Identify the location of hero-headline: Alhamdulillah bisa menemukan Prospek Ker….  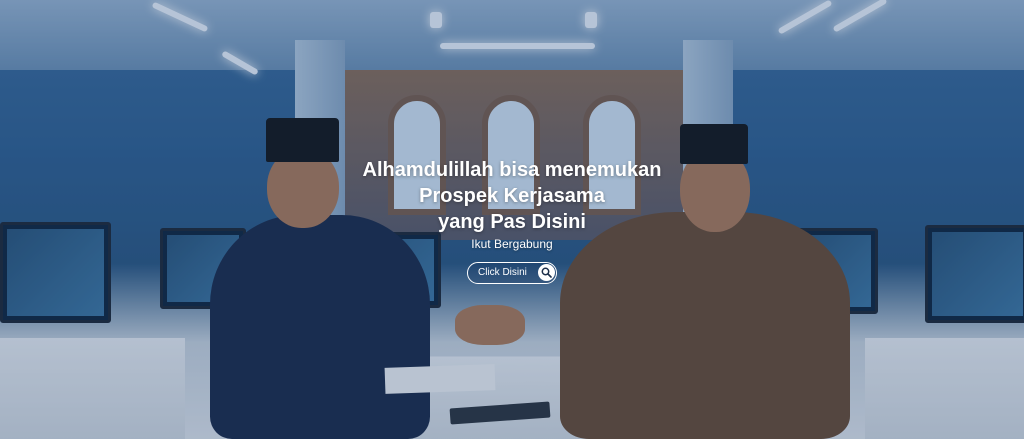
(512, 196).